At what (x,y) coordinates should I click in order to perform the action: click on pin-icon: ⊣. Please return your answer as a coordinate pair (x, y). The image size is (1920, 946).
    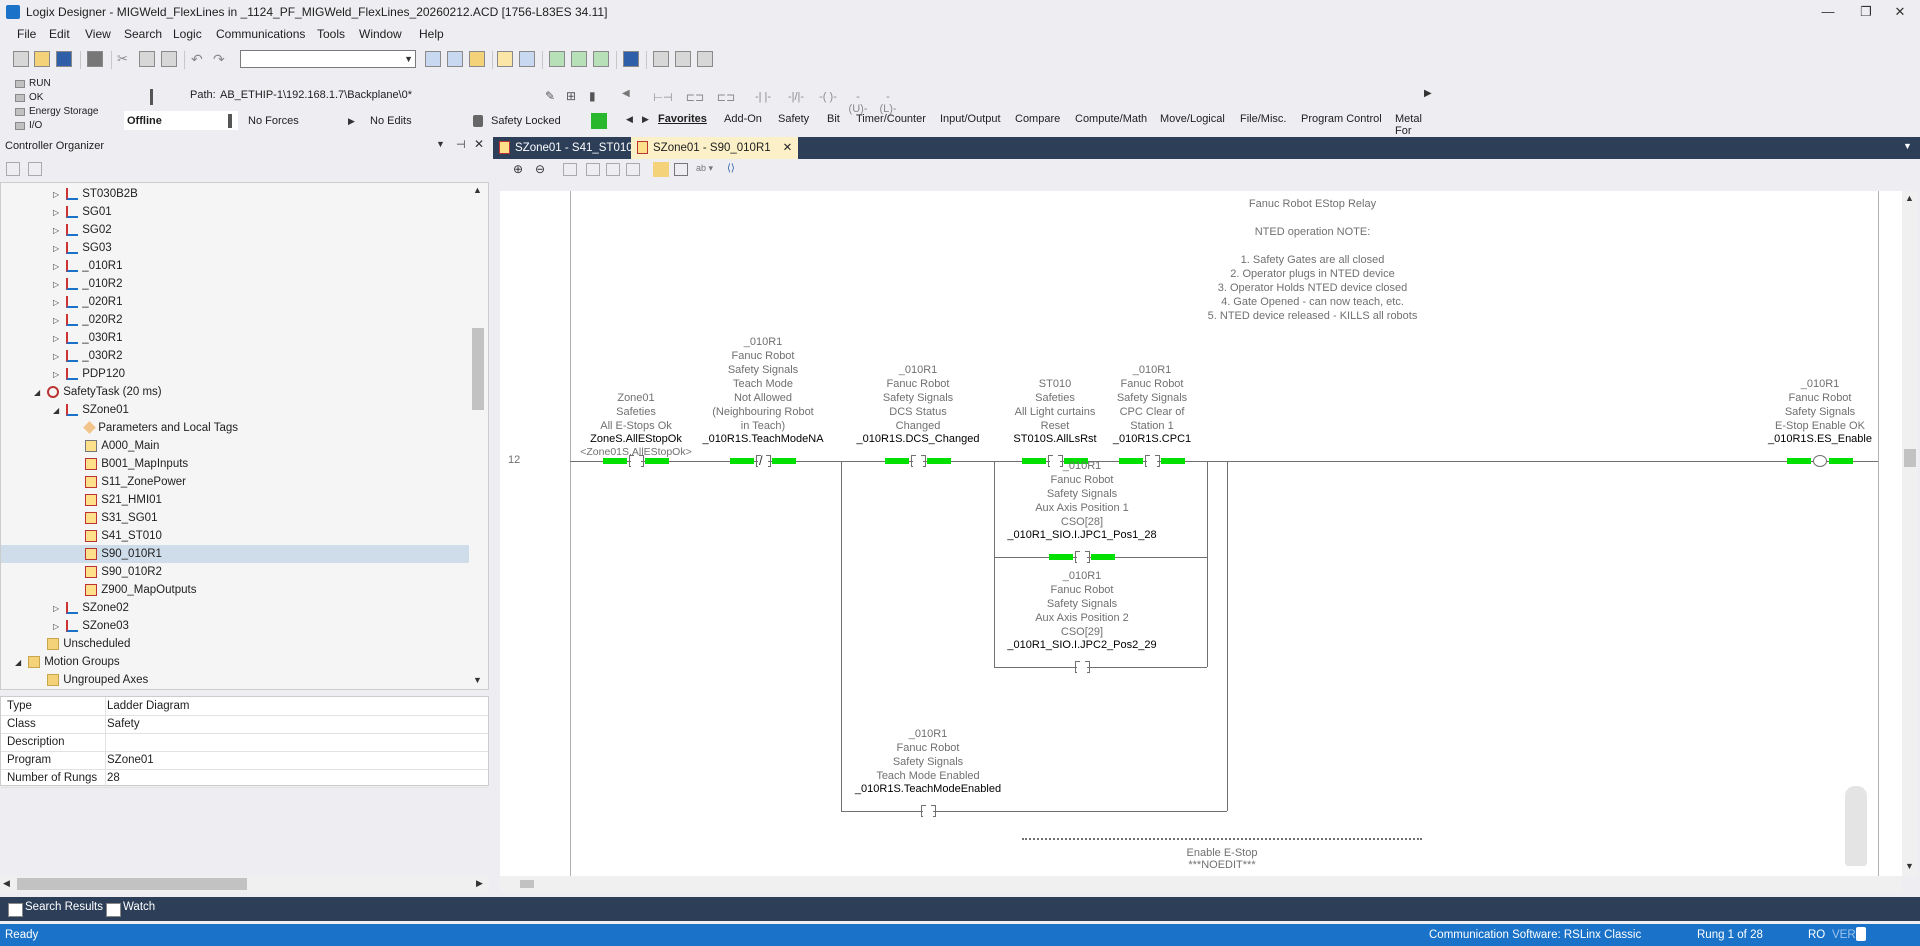
    Looking at the image, I should click on (461, 144).